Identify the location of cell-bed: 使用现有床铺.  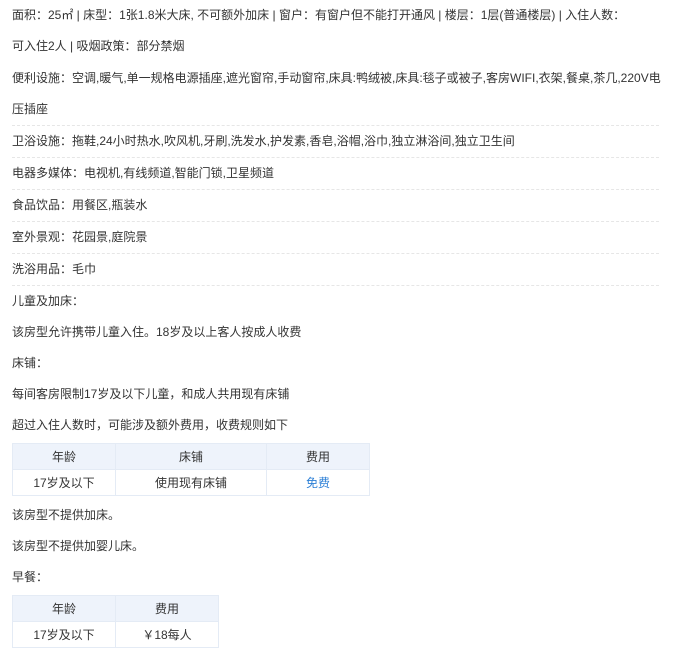
(191, 482).